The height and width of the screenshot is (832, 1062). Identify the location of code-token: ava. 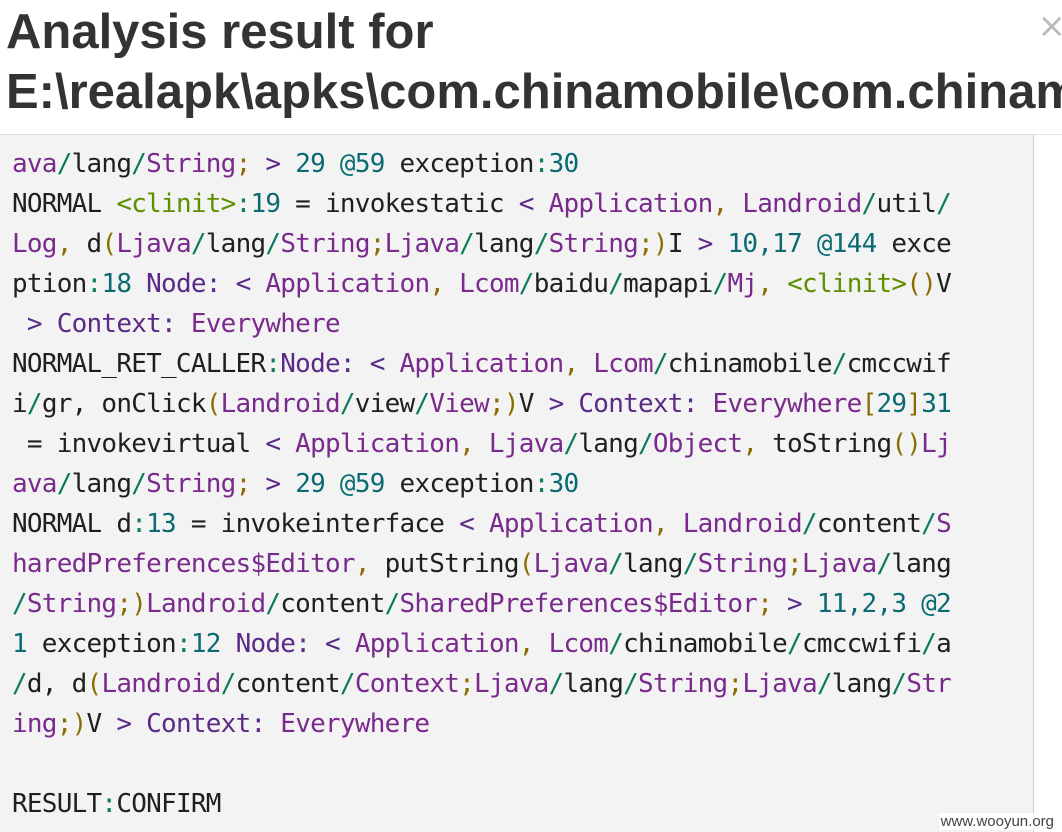
(34, 164).